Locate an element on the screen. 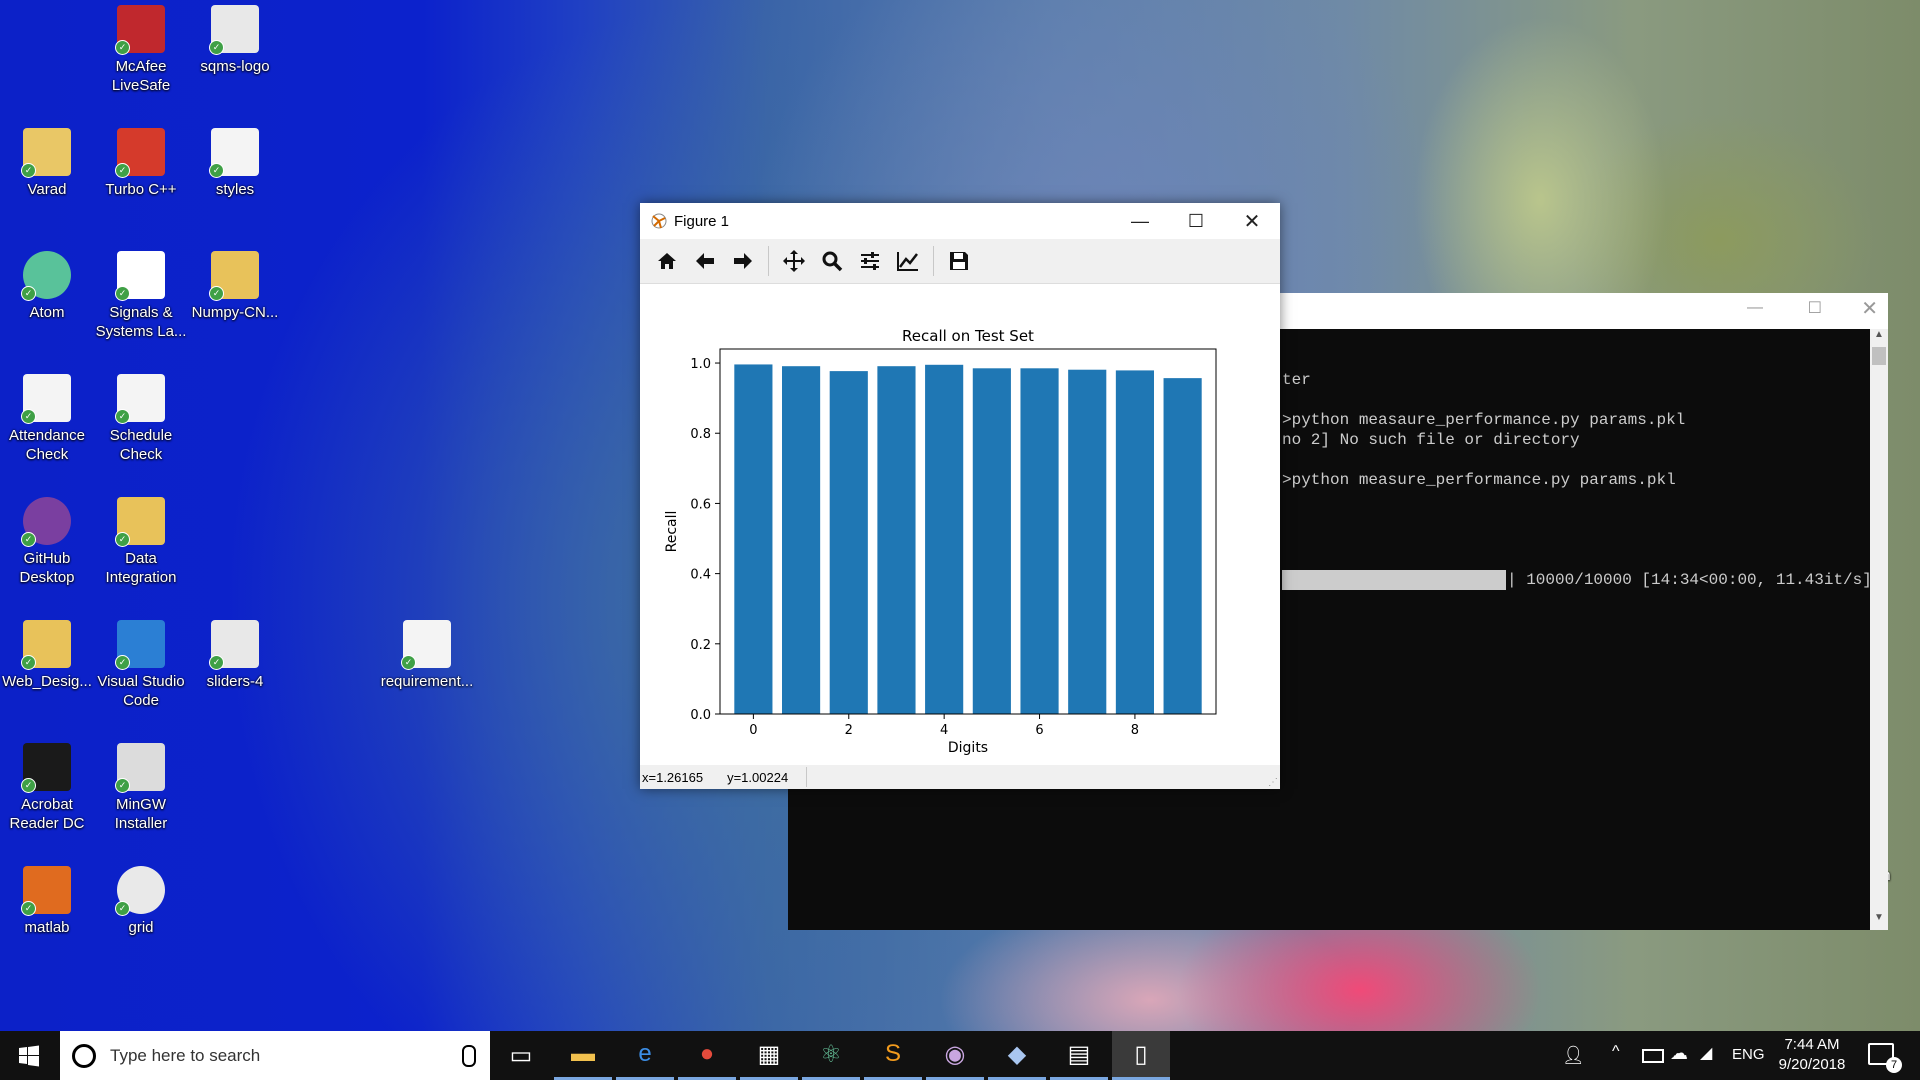 The image size is (1920, 1080). desktop-icon-label: sqms-logo is located at coordinates (235, 66).